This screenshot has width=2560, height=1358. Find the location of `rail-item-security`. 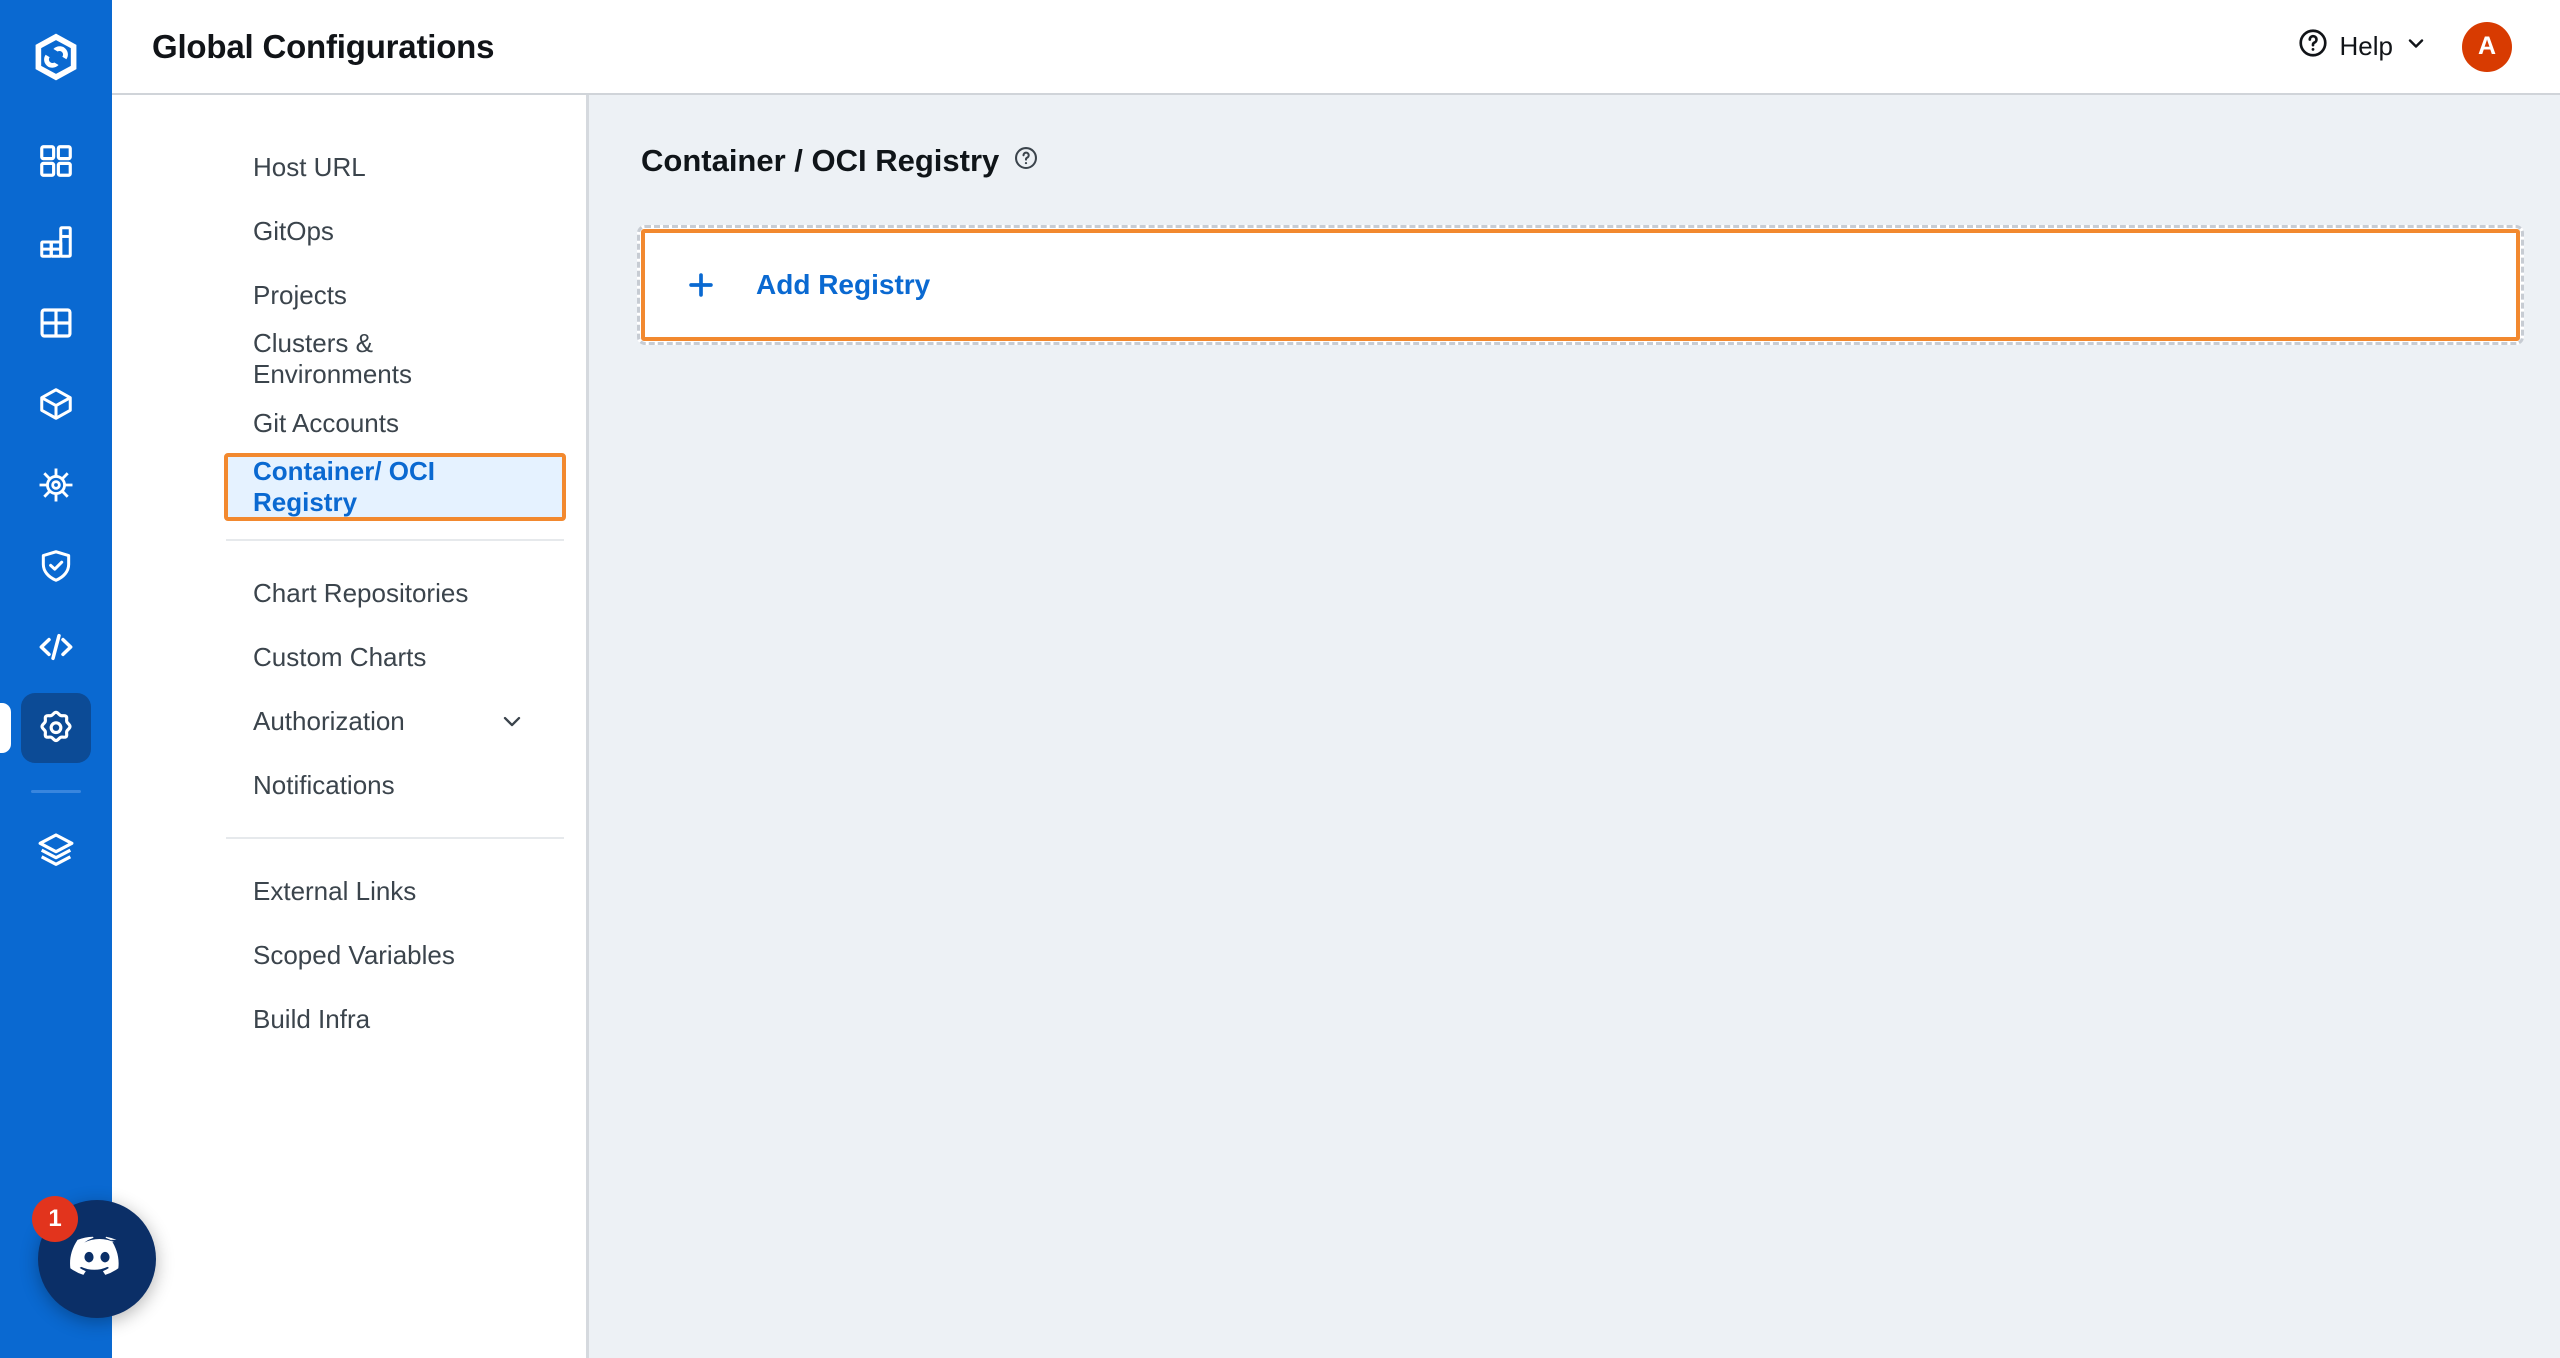

rail-item-security is located at coordinates (56, 566).